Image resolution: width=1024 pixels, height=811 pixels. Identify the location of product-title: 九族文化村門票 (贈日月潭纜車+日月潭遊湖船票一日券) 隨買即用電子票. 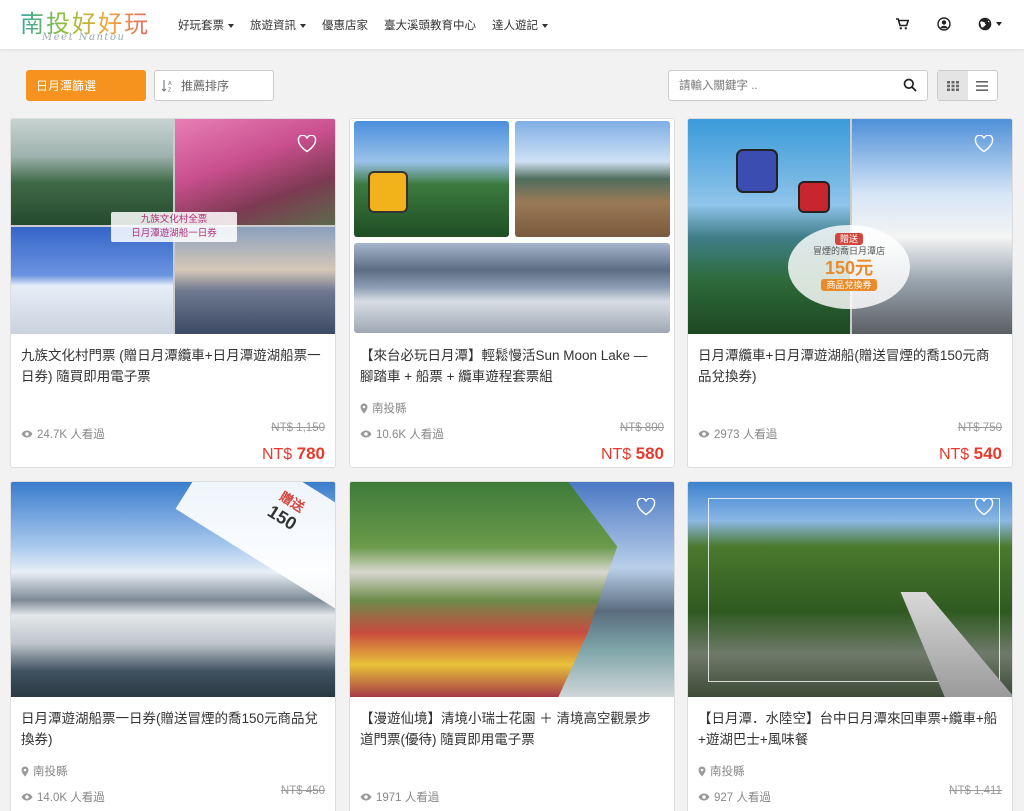
(171, 366).